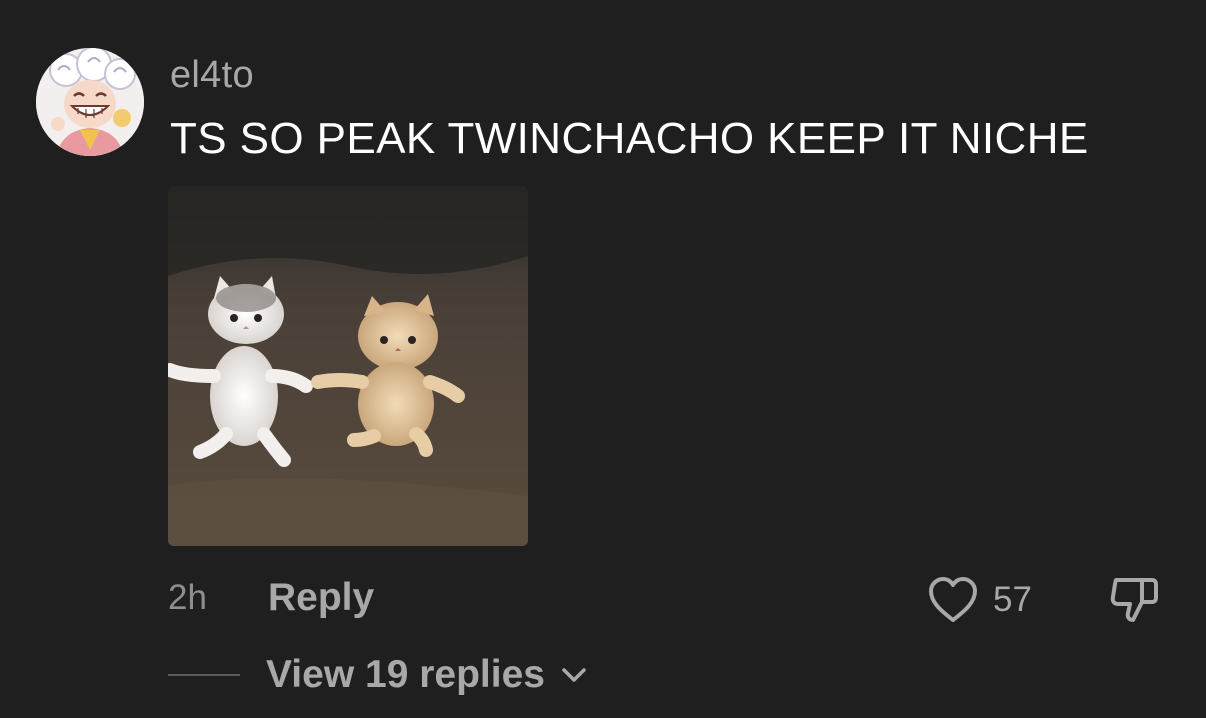 The image size is (1206, 718). Describe the element at coordinates (574, 675) in the screenshot. I see `chevron-down-icon` at that location.